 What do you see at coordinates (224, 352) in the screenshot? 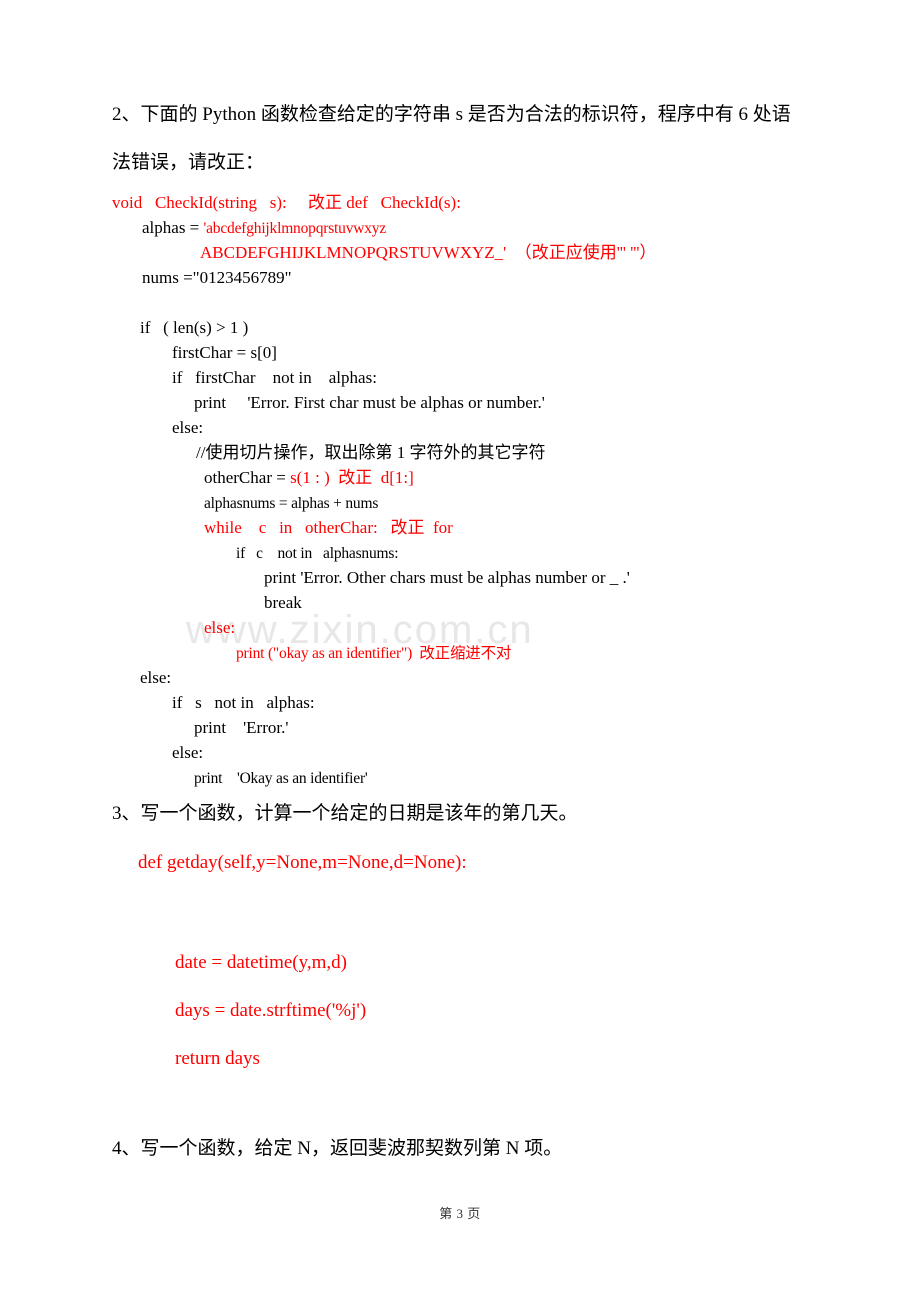
I see `code-text: firstChar = s[0]` at bounding box center [224, 352].